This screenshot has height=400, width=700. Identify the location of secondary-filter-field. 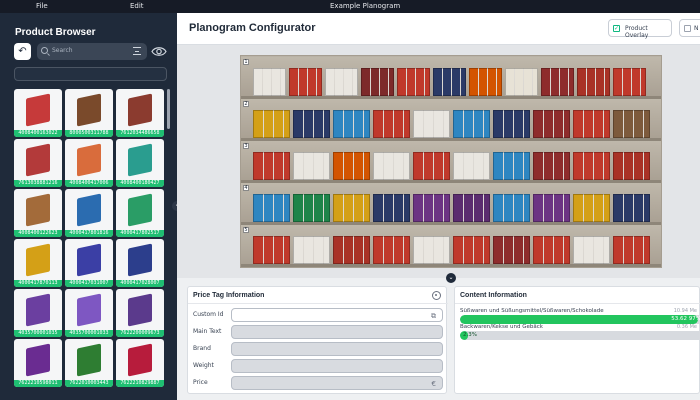
(90, 74).